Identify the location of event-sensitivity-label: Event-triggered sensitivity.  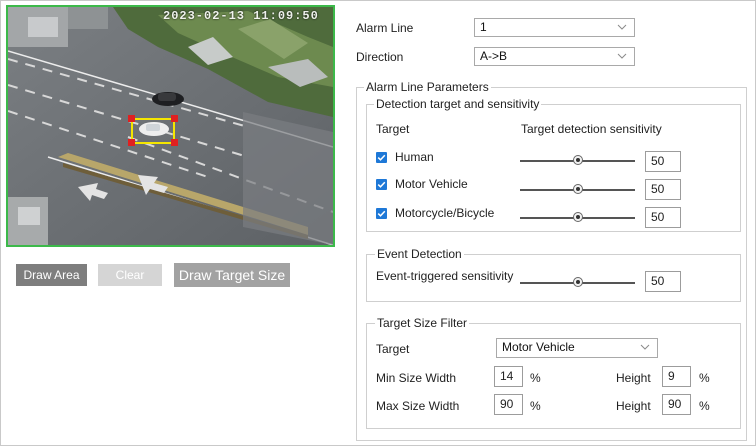
(445, 276).